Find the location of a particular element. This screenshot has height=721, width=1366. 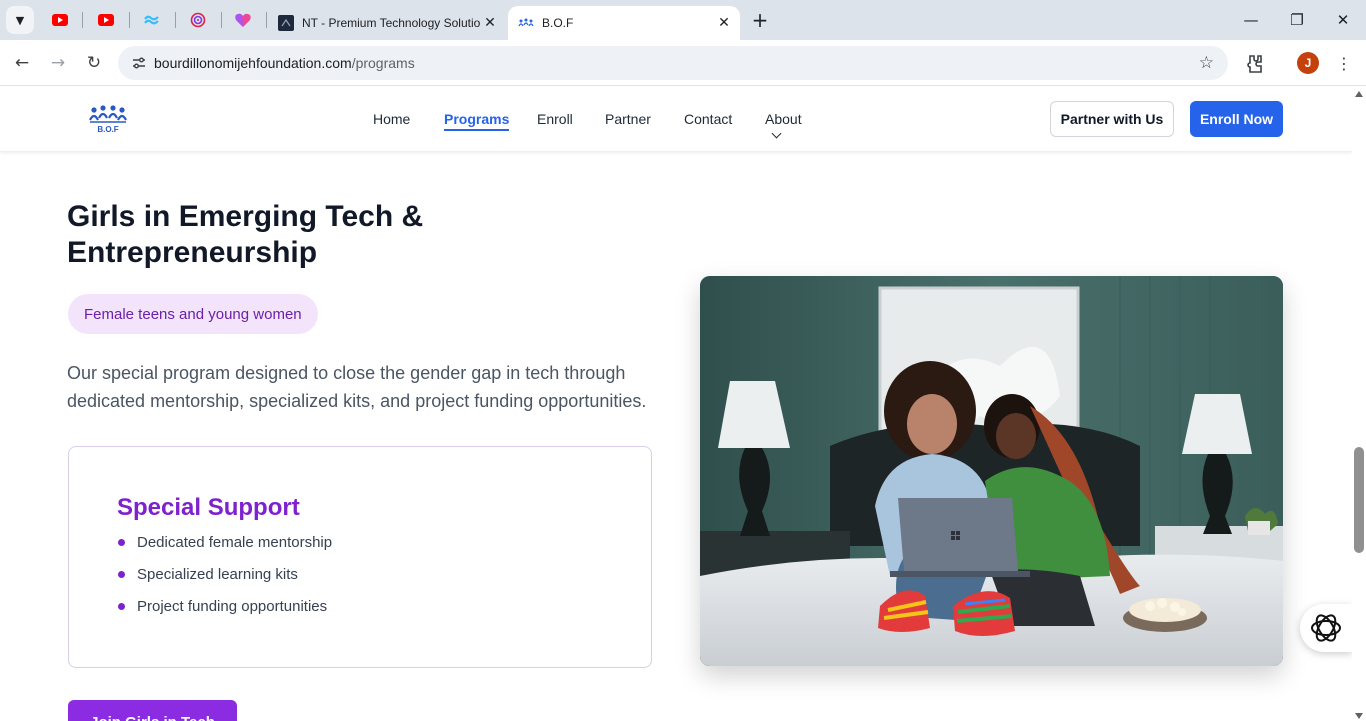

support-item-text: Dedicated female mentorship is located at coordinates (235, 542).